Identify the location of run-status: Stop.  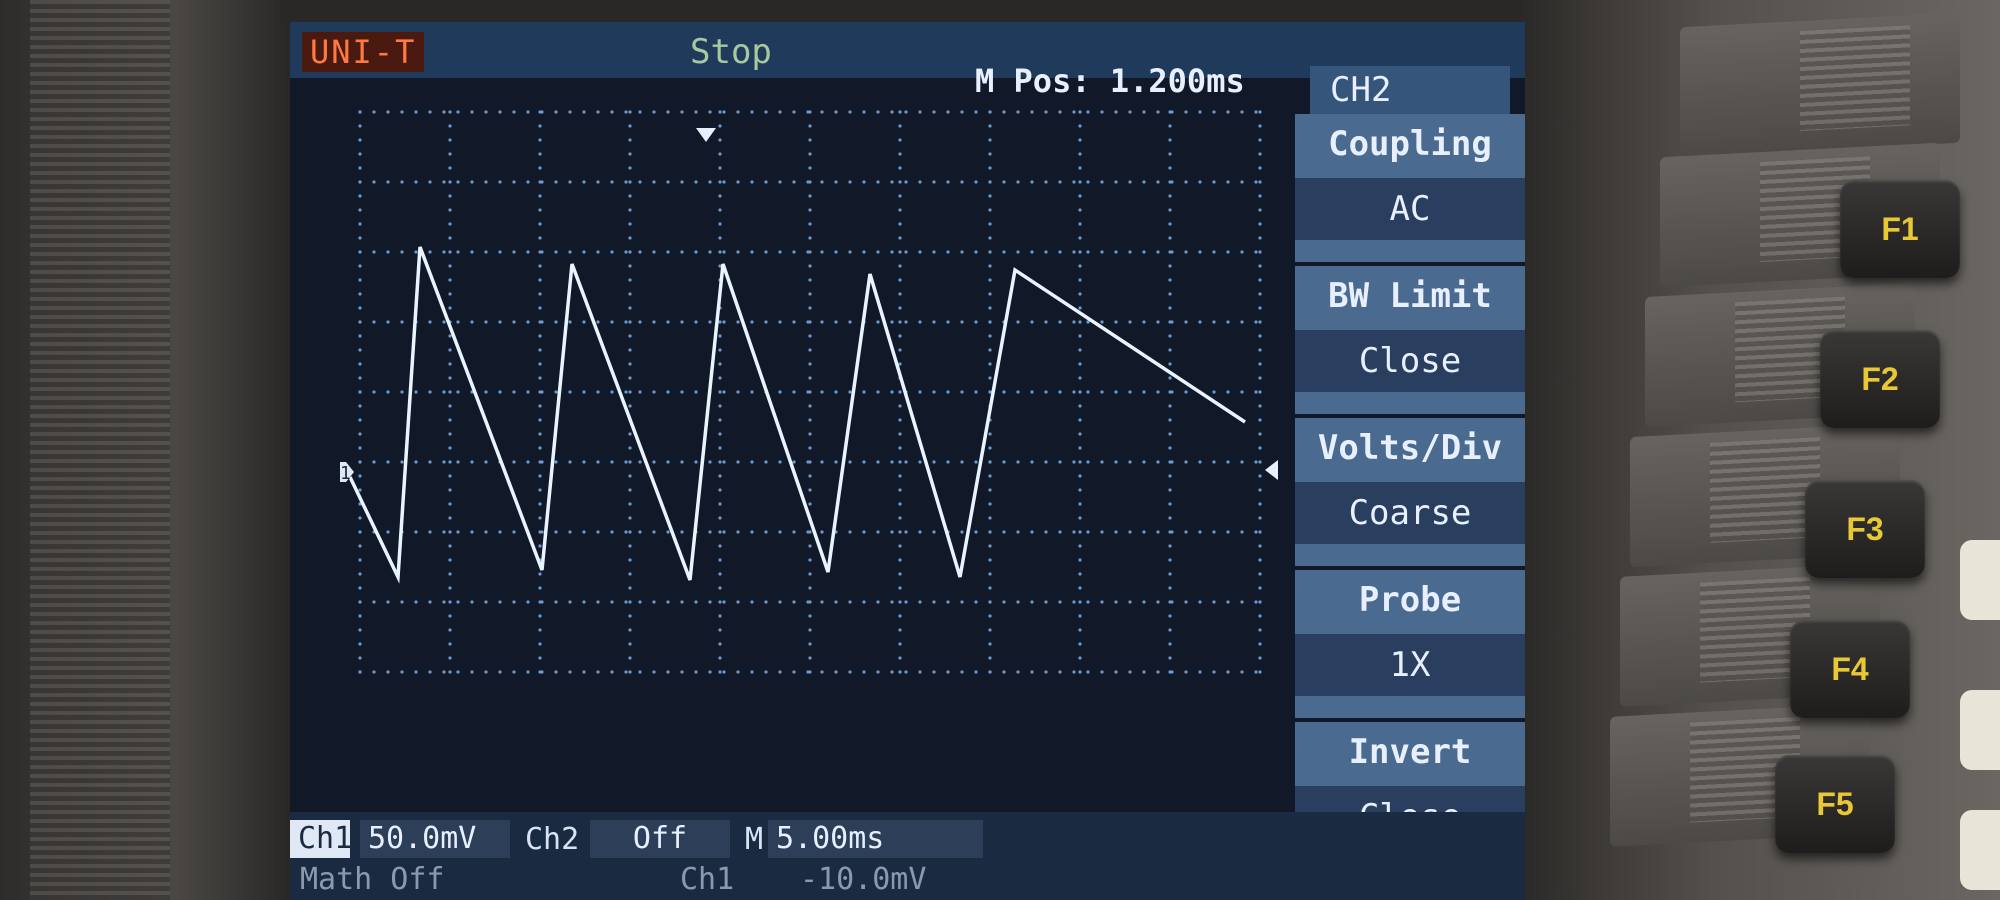
(731, 52).